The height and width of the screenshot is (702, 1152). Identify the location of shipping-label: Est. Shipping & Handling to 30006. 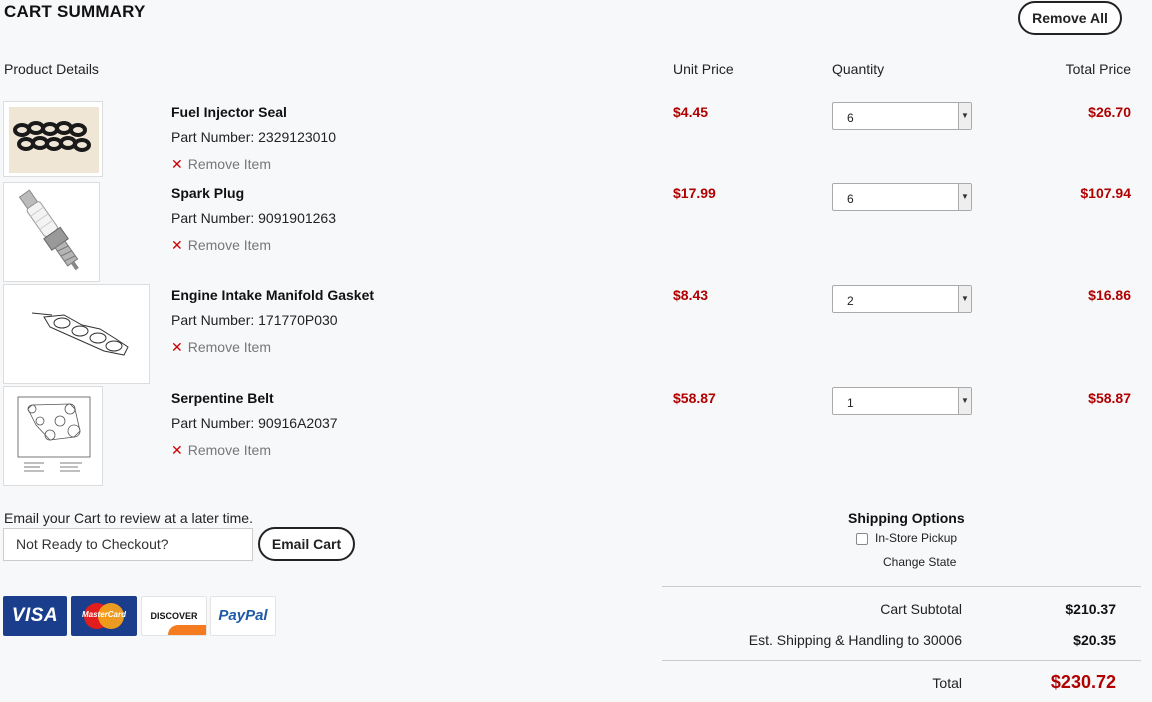
(855, 640).